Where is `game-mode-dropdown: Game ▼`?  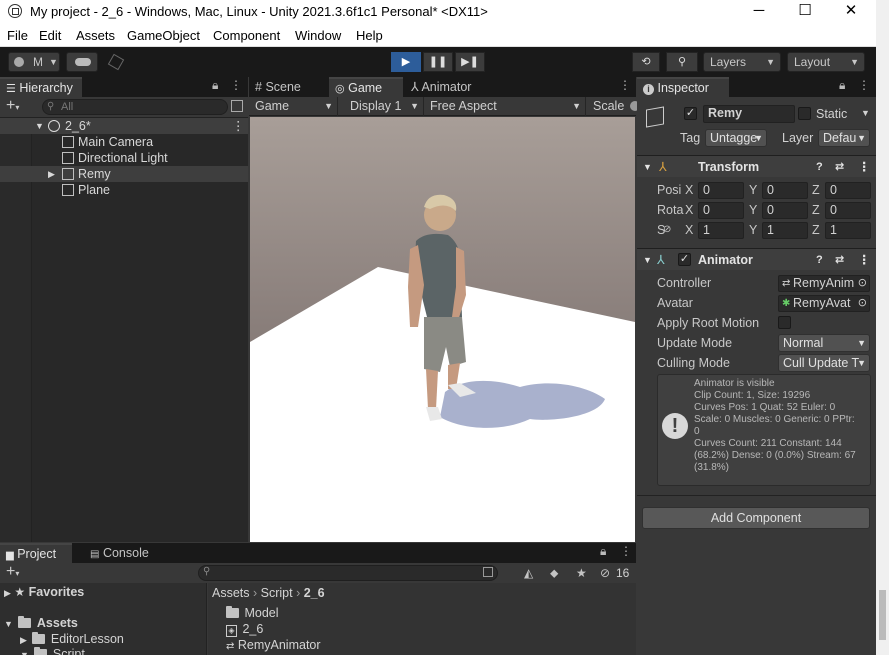 game-mode-dropdown: Game ▼ is located at coordinates (293, 106).